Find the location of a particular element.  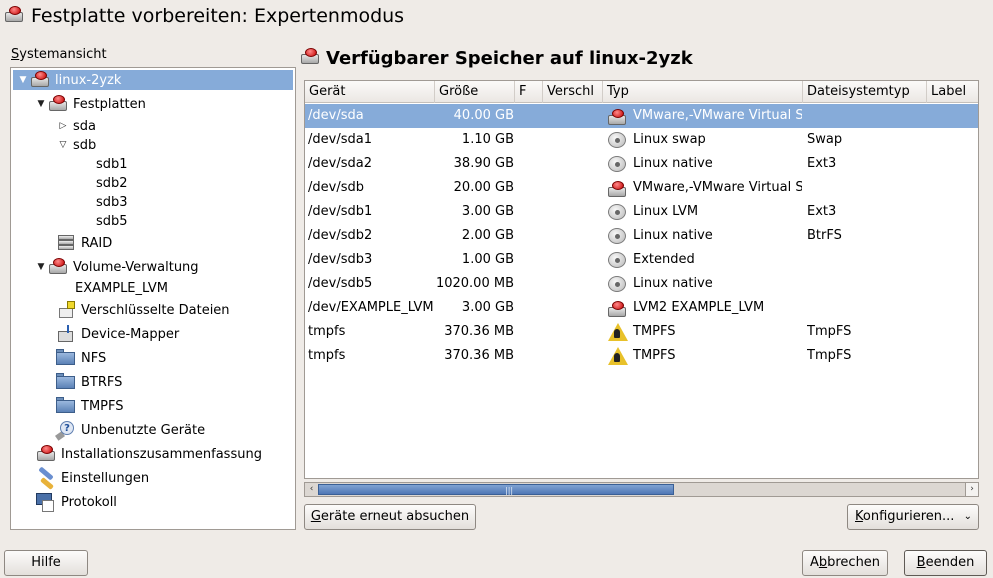

expand-arrow-icon: ▽ is located at coordinates (63, 145).